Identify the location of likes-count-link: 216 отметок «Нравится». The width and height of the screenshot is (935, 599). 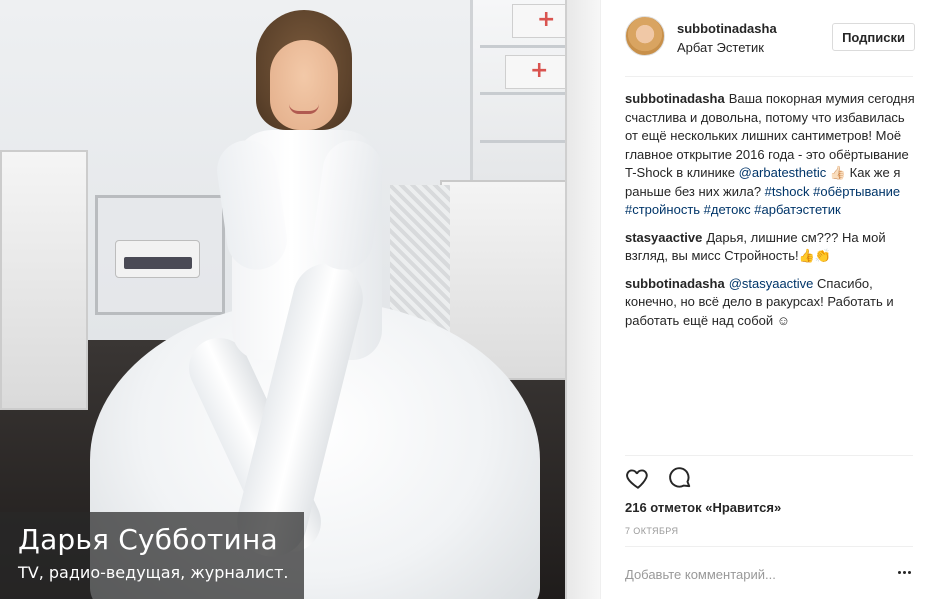
(703, 507).